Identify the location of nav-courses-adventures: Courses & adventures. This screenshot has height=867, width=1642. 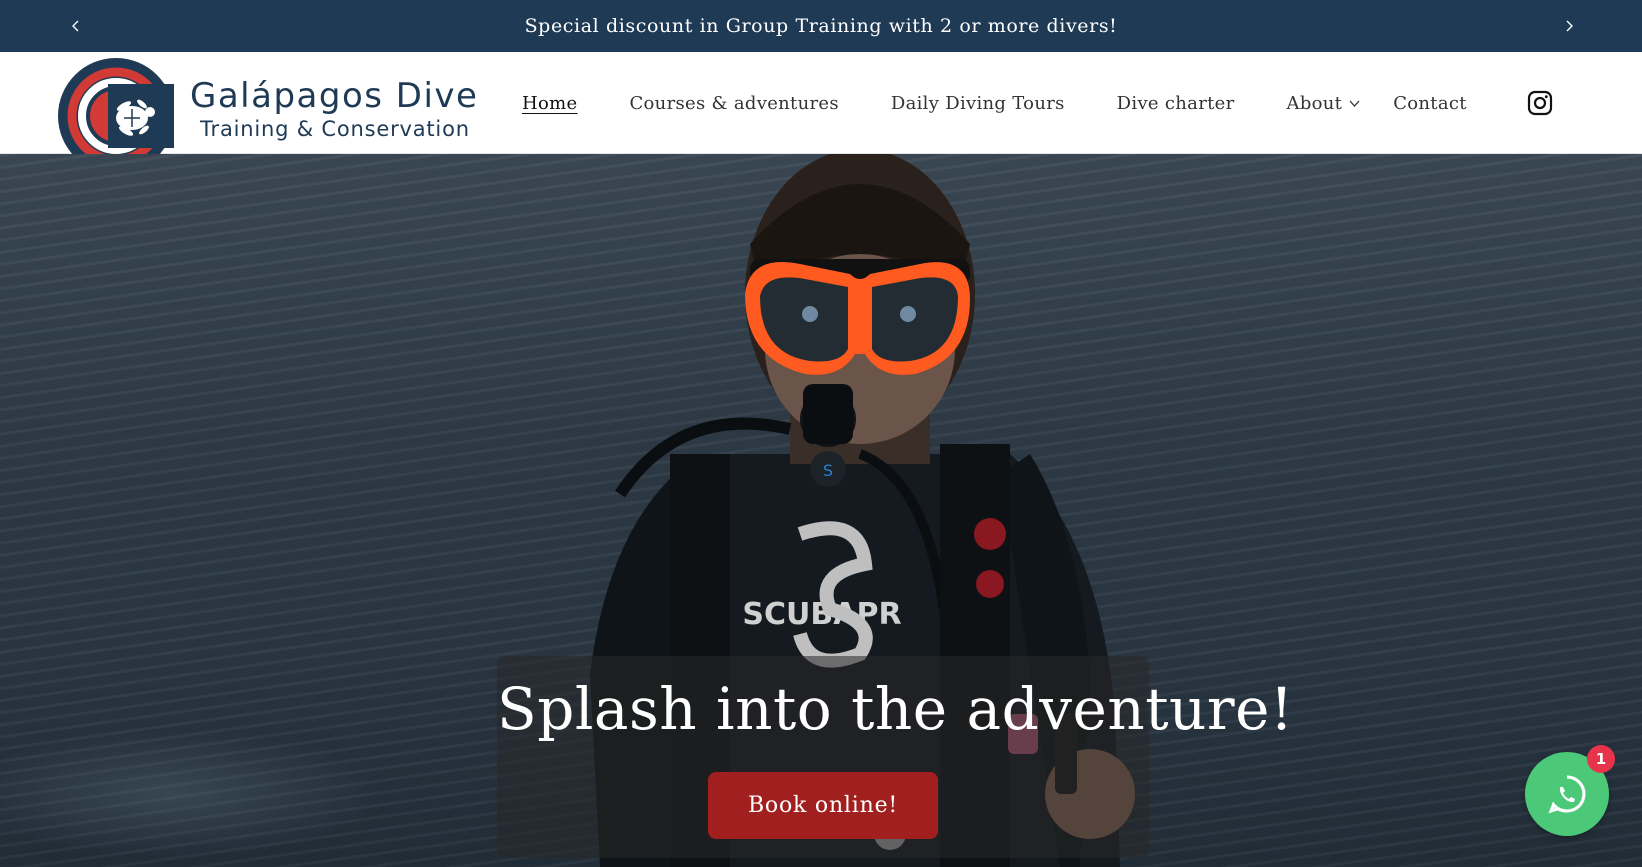
(733, 103).